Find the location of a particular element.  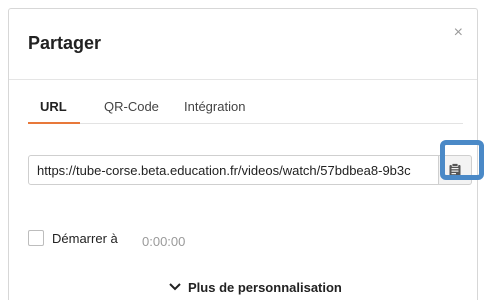

clipboard-icon is located at coordinates (455, 170).